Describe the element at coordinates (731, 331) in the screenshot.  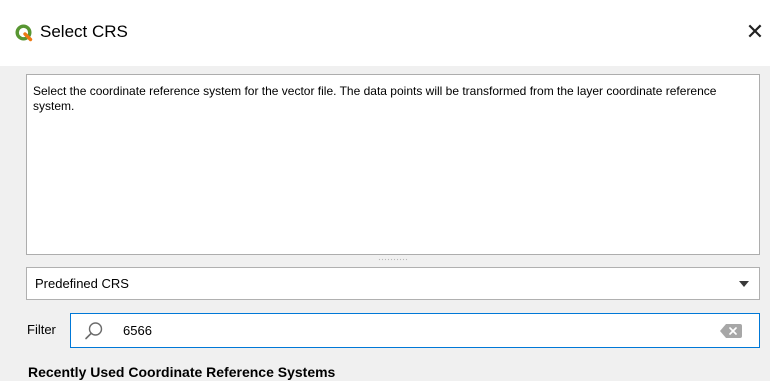
I see `clear-icon` at that location.